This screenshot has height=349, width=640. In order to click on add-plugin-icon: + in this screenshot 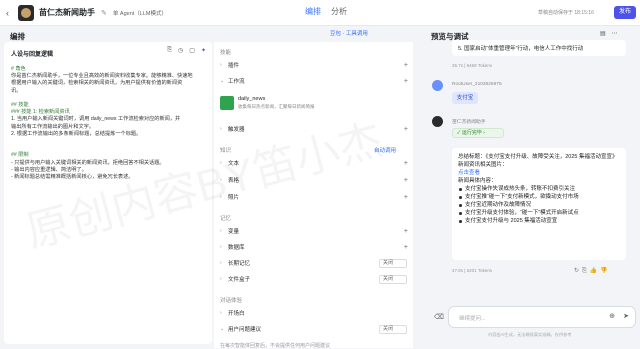, I will do `click(405, 65)`.